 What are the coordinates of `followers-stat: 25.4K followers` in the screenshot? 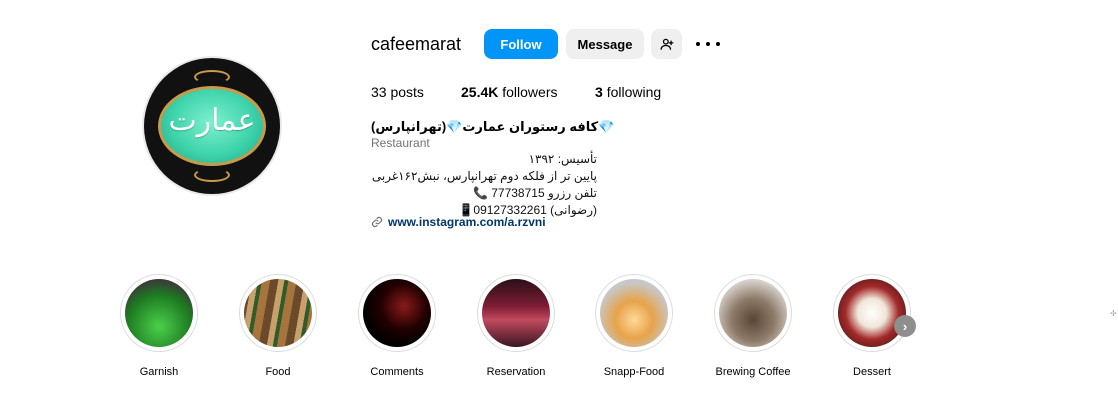 It's located at (509, 92).